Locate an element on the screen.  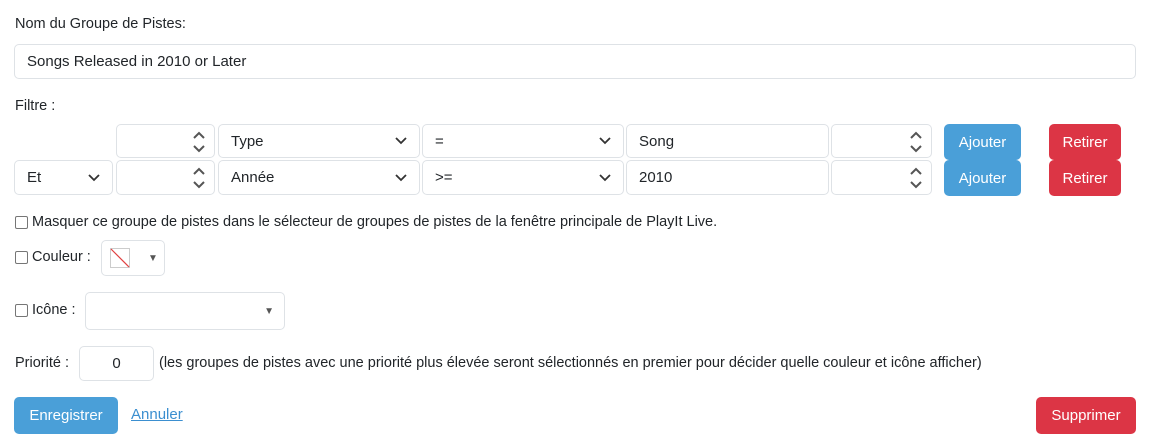
field-select-value: Type is located at coordinates (247, 141).